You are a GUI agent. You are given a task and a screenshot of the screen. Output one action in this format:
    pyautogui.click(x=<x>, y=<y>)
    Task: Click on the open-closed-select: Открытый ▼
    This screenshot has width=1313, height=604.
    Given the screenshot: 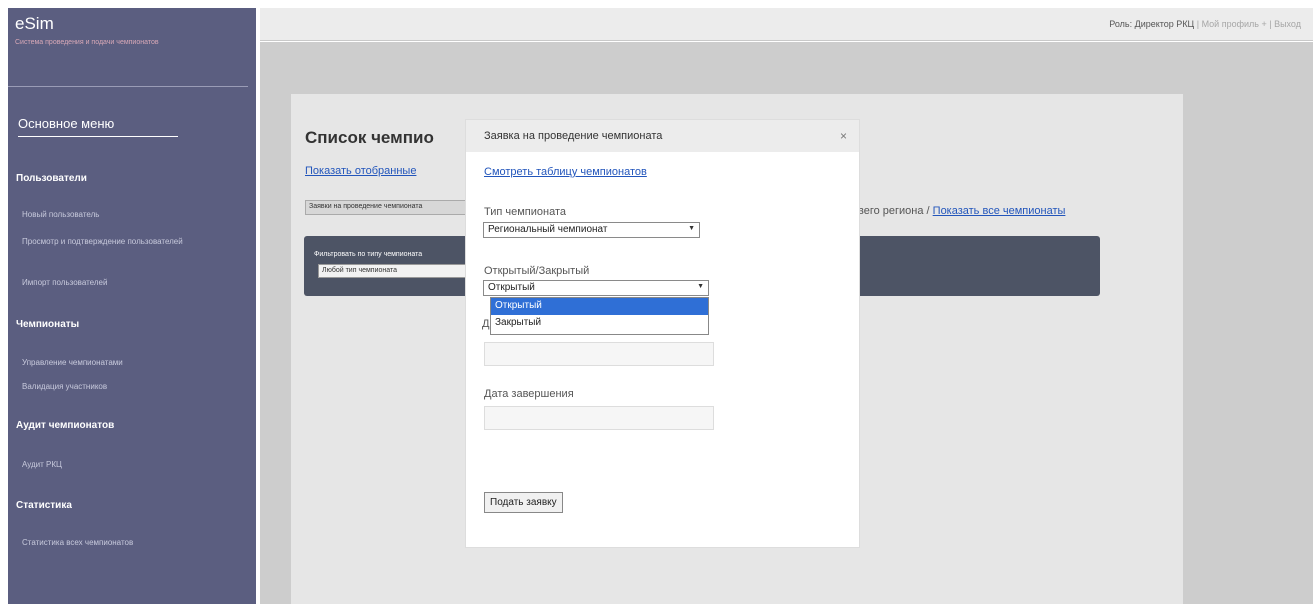 What is the action you would take?
    pyautogui.click(x=596, y=288)
    